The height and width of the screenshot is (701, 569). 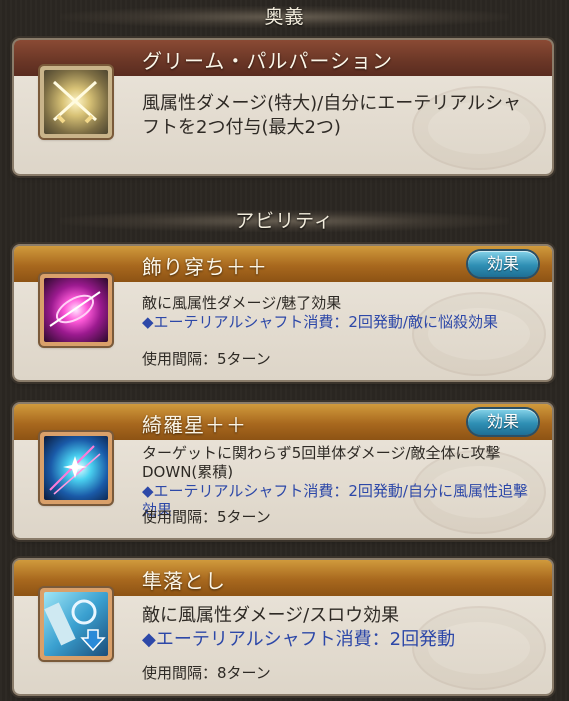 I want to click on ability-section-header: アビリティ, so click(x=284, y=219).